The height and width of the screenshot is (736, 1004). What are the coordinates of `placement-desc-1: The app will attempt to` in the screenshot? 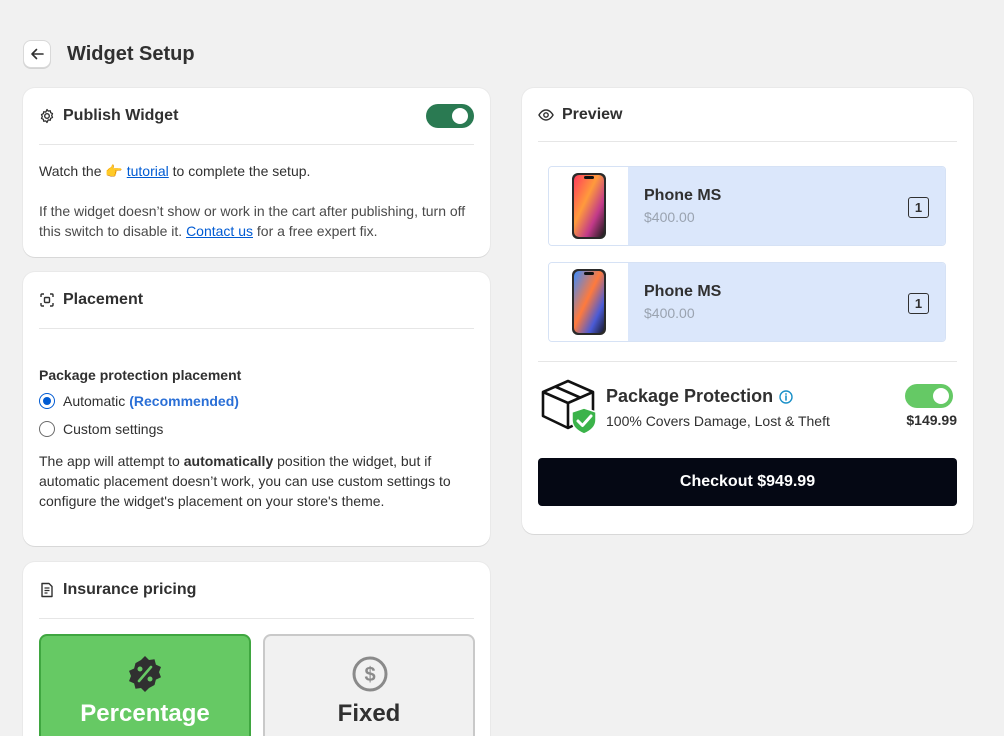 It's located at (109, 461).